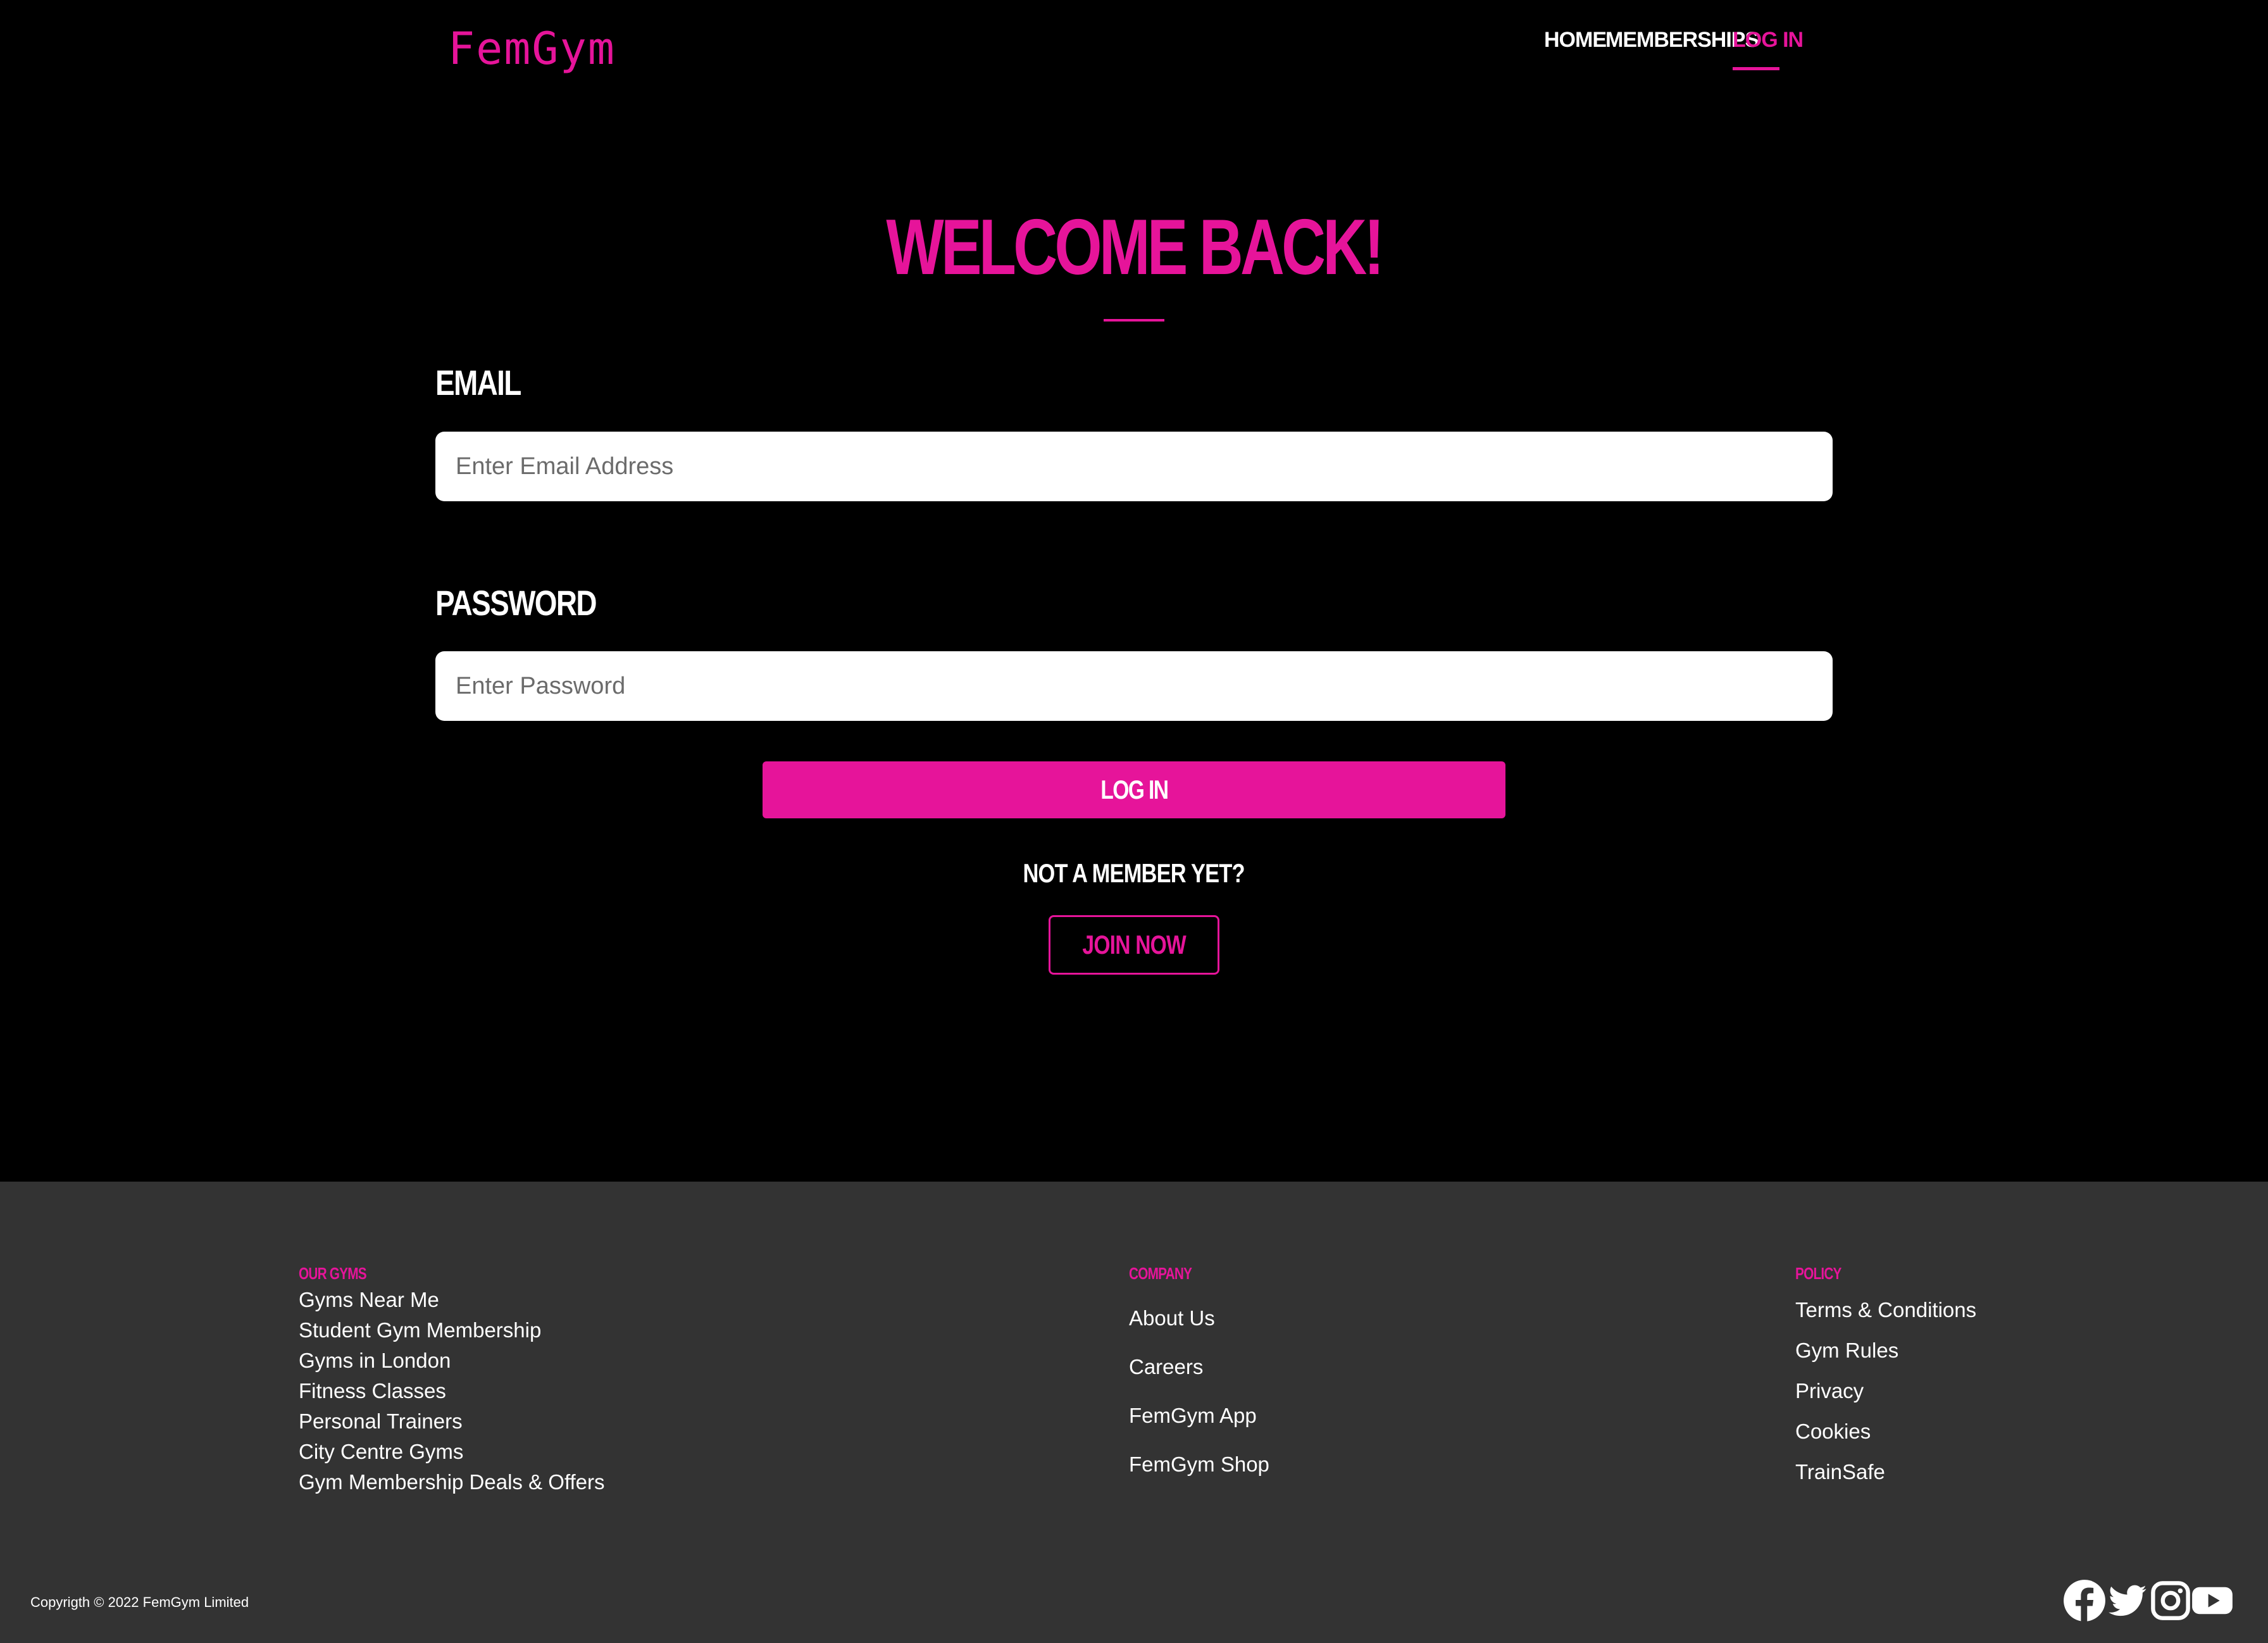  I want to click on list-item: Gym Membership Deals & Offers, so click(452, 1486).